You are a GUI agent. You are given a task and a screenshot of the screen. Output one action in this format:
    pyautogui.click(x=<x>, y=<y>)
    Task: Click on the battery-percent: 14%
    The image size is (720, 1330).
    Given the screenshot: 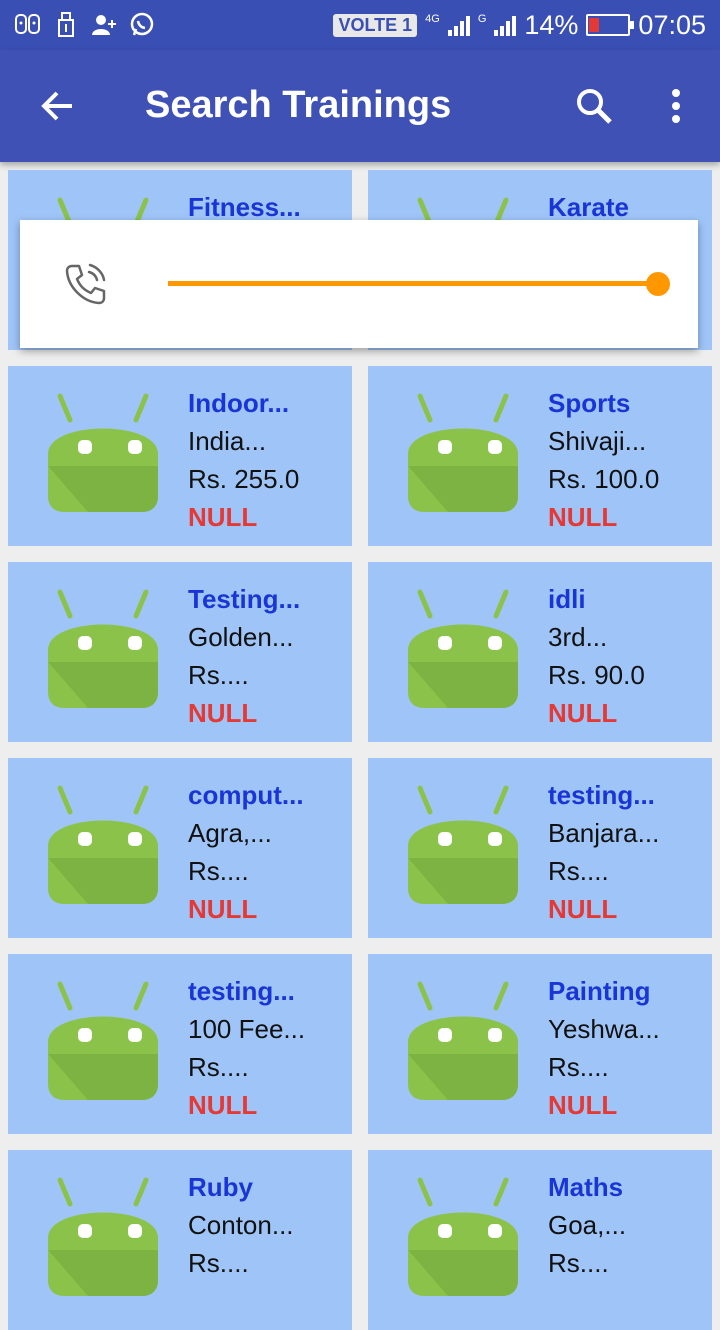 What is the action you would take?
    pyautogui.click(x=551, y=24)
    